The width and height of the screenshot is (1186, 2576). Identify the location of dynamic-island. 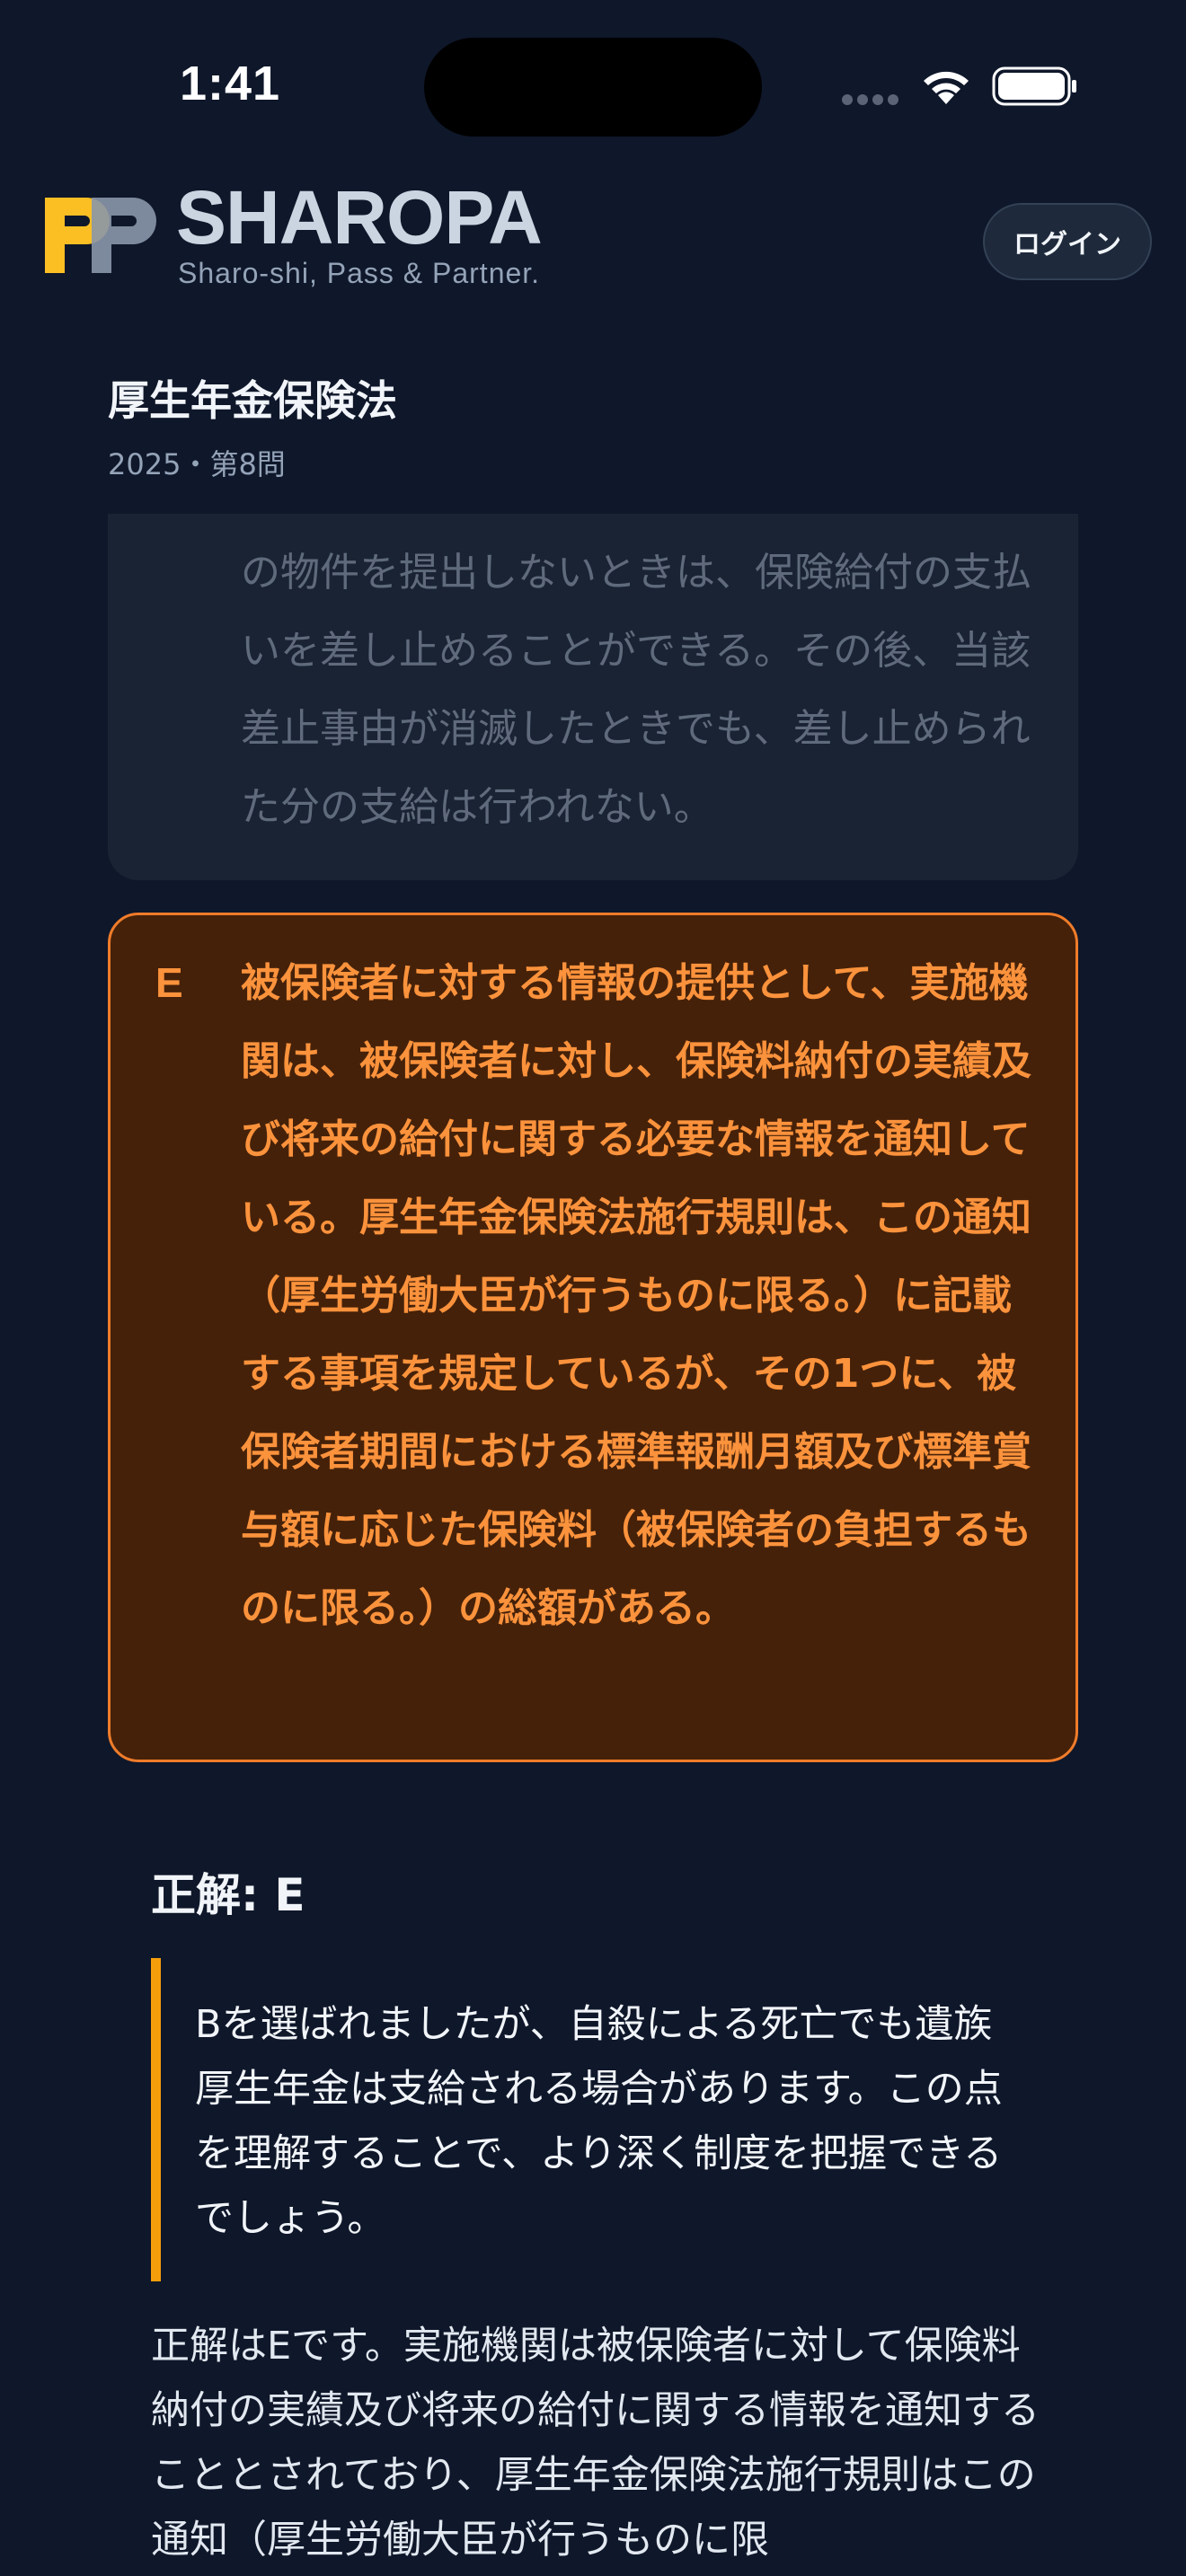
(593, 87).